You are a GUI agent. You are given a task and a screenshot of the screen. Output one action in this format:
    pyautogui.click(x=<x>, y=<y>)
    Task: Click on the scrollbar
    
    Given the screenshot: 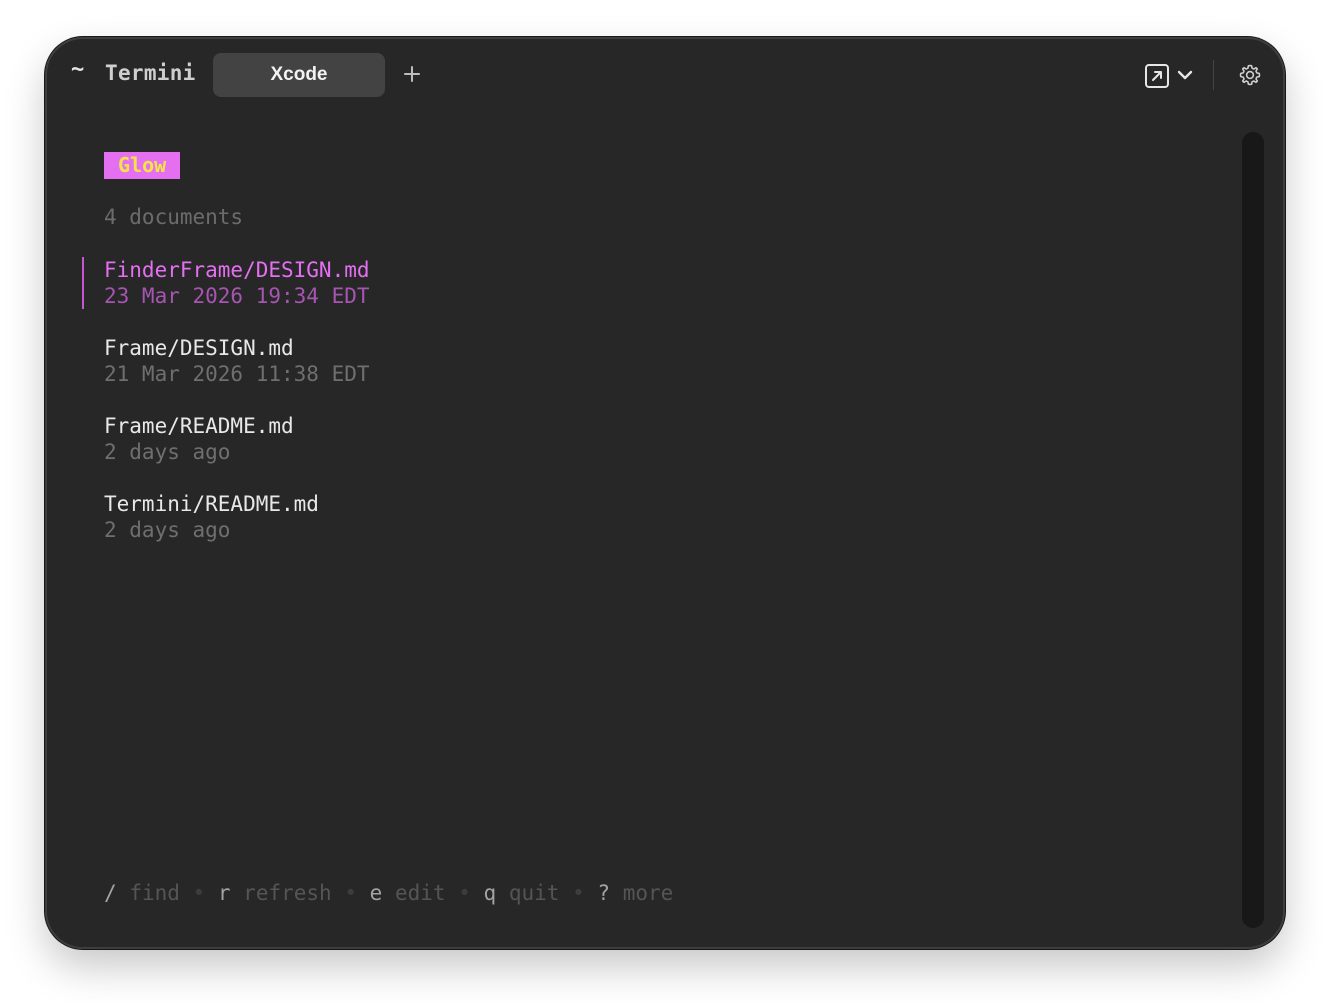 What is the action you would take?
    pyautogui.click(x=1253, y=530)
    